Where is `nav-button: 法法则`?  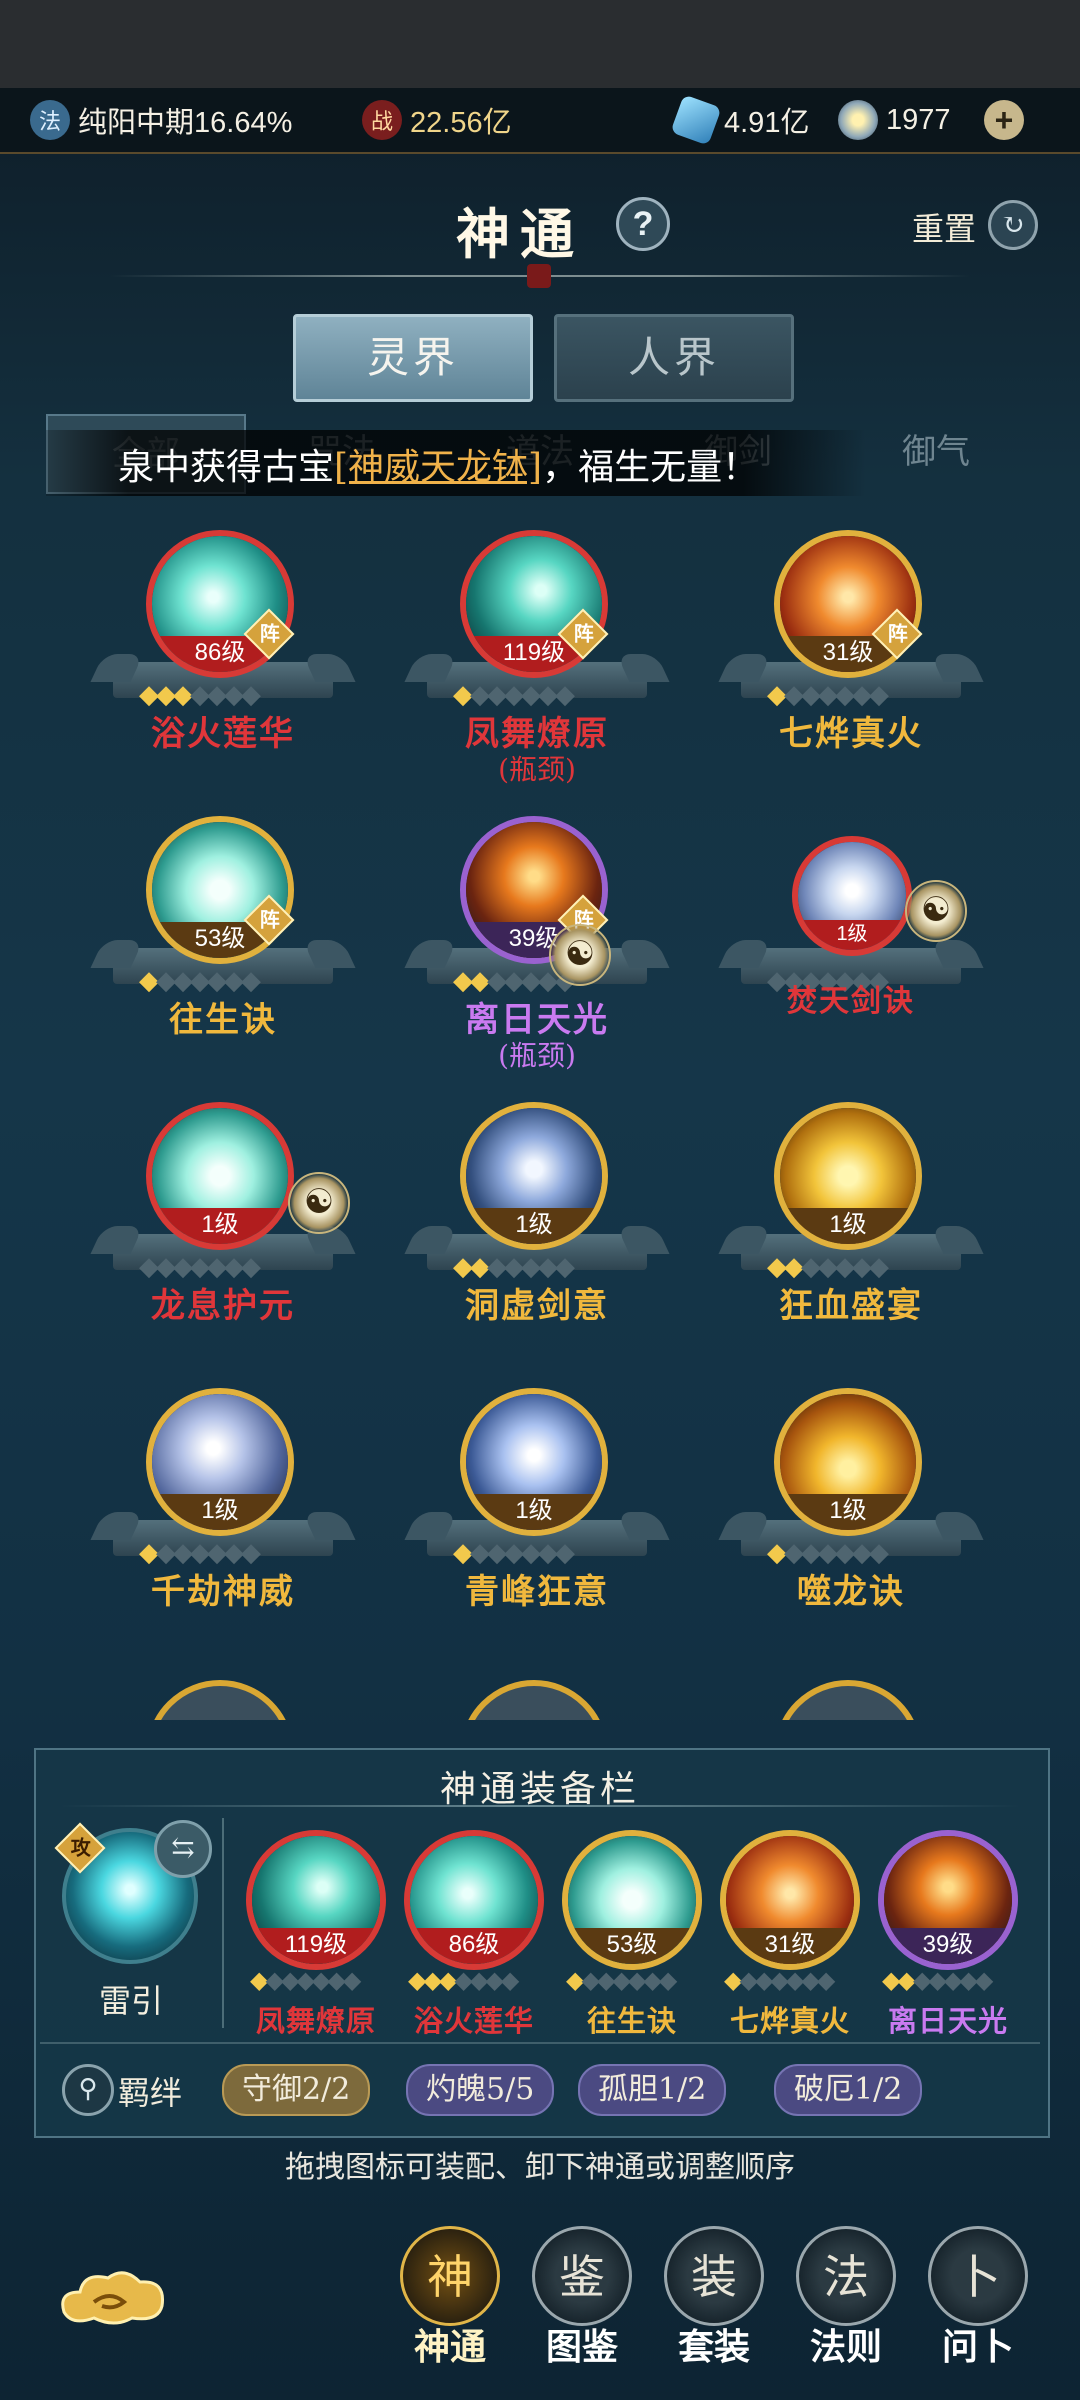 nav-button: 法法则 is located at coordinates (846, 2301).